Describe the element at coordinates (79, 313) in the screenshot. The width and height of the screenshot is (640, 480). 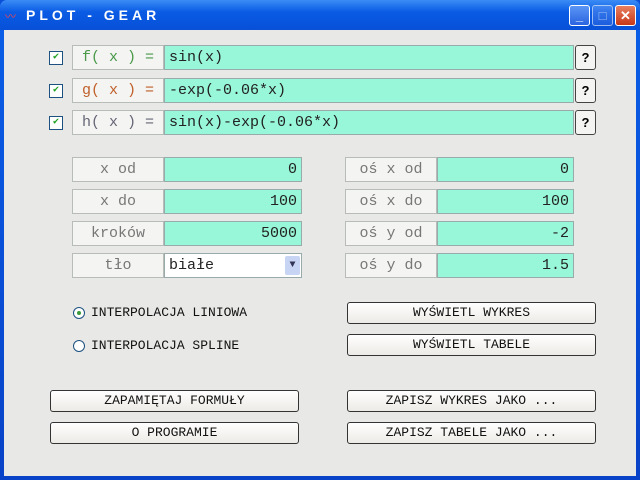
I see `linear-interpolation-radio` at that location.